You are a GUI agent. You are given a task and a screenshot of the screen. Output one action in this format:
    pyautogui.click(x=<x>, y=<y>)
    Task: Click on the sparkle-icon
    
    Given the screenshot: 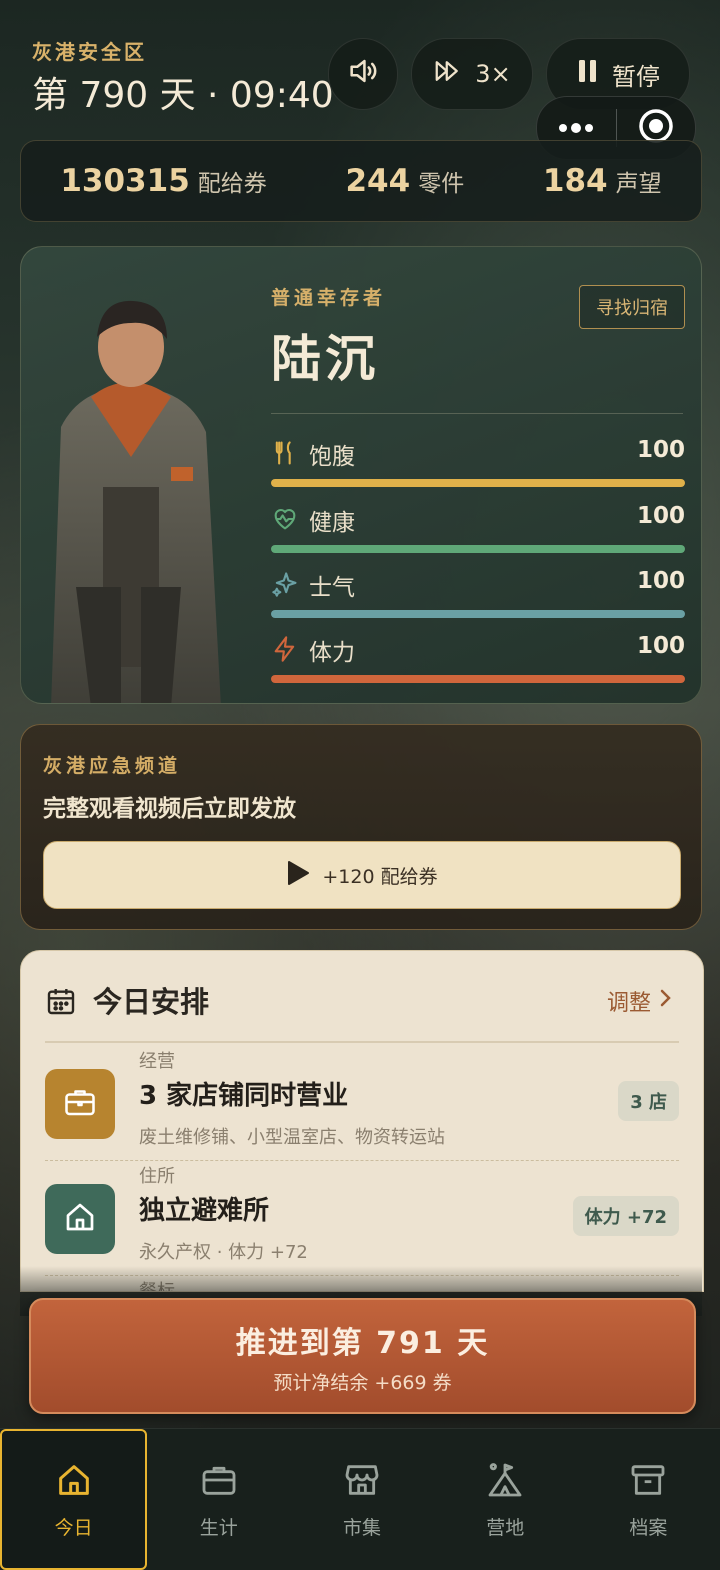 What is the action you would take?
    pyautogui.click(x=285, y=584)
    